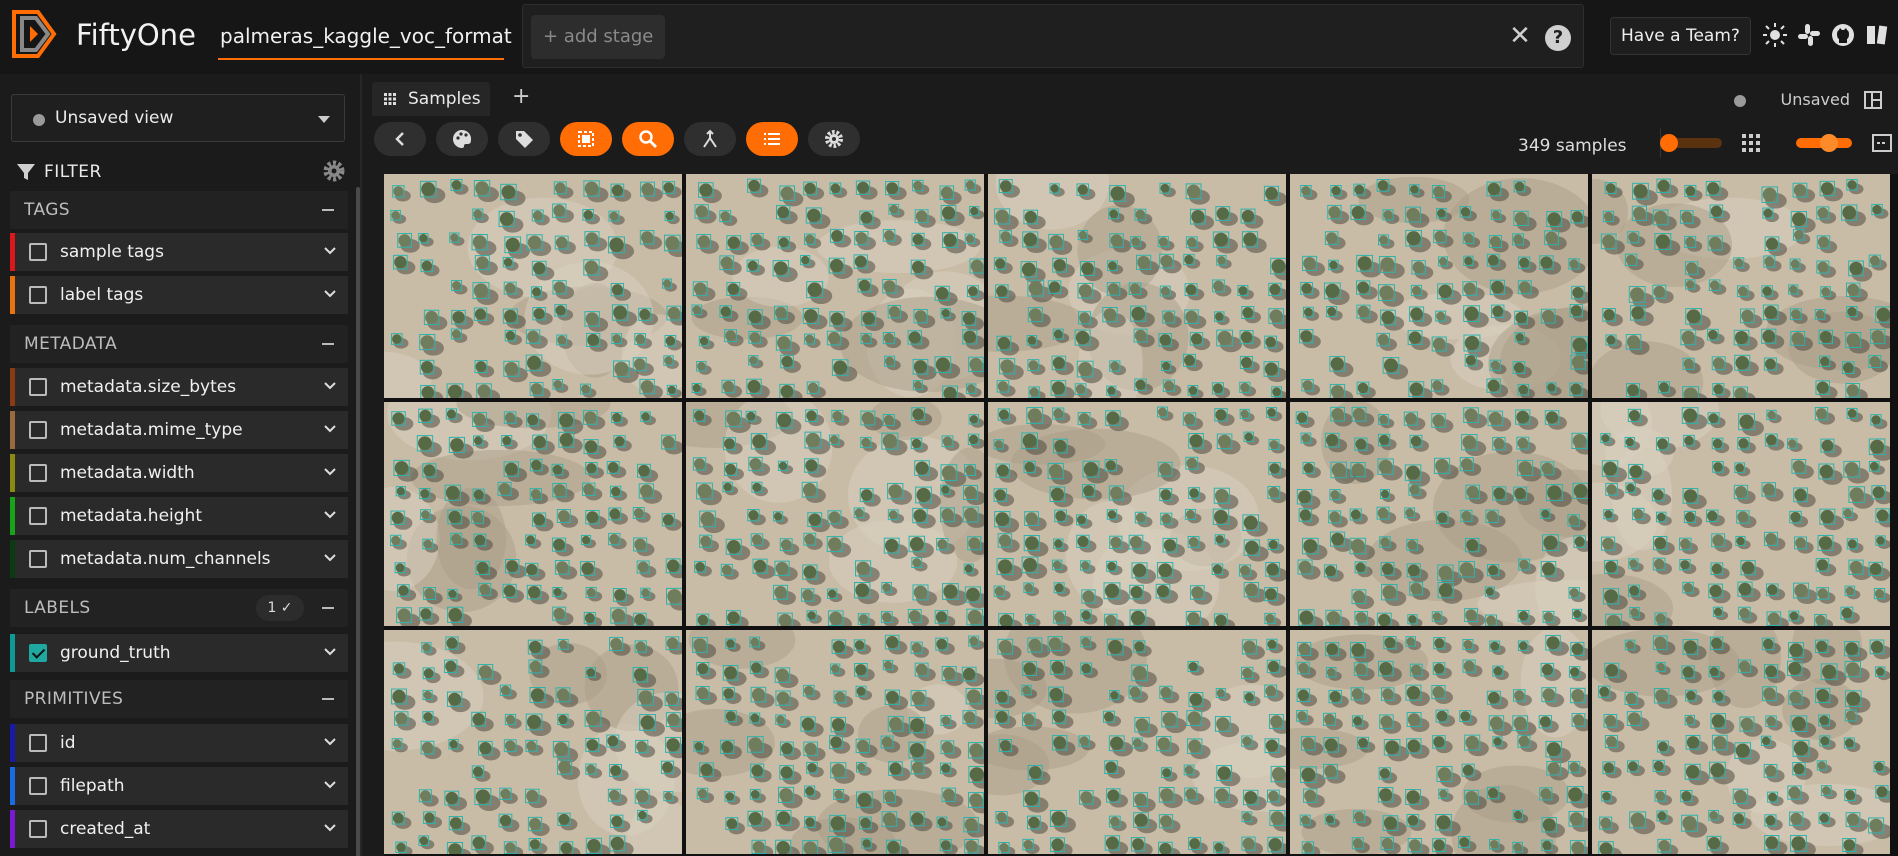 The image size is (1898, 856). What do you see at coordinates (38, 653) in the screenshot?
I see `field-checkbox-checked` at bounding box center [38, 653].